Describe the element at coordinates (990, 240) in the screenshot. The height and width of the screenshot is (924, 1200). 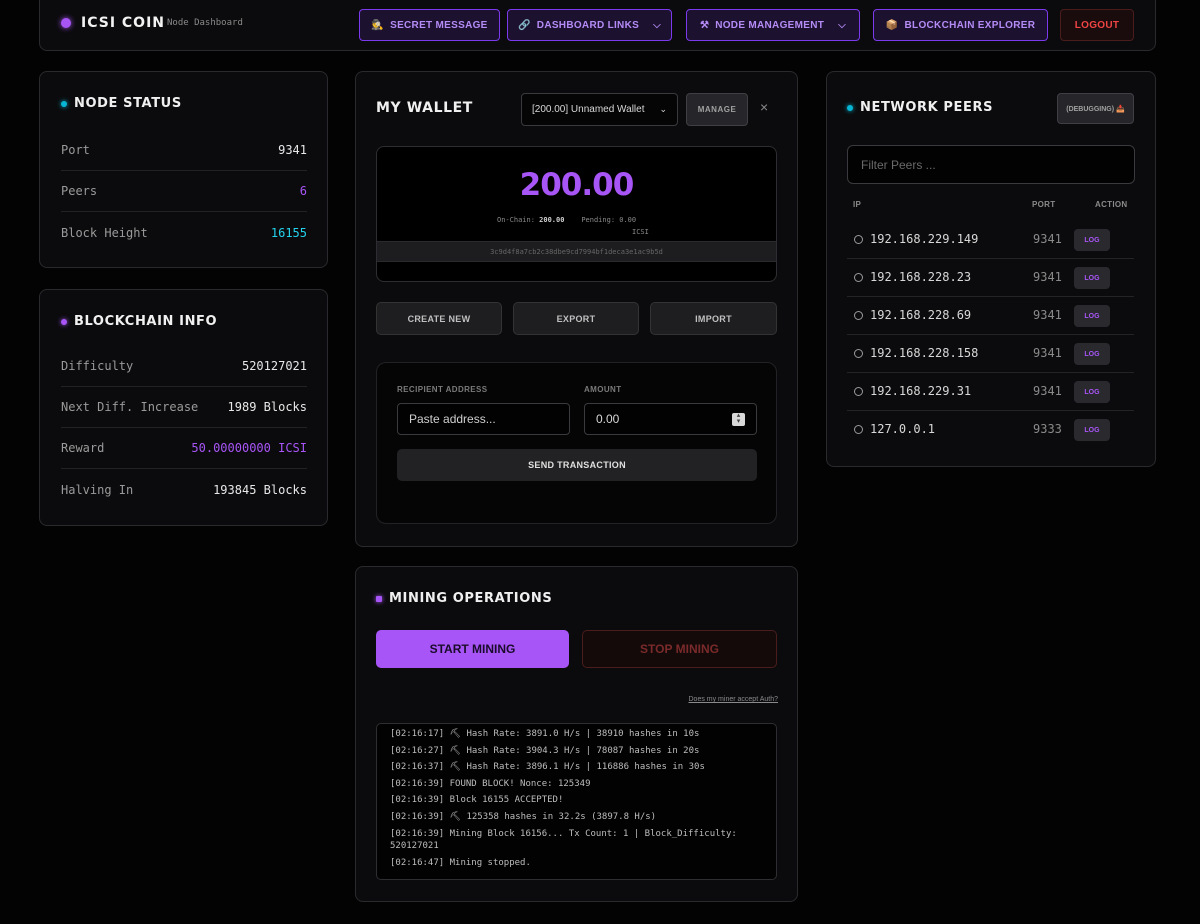
I see `peer-row: 192.168.229.149 9341 LOG` at that location.